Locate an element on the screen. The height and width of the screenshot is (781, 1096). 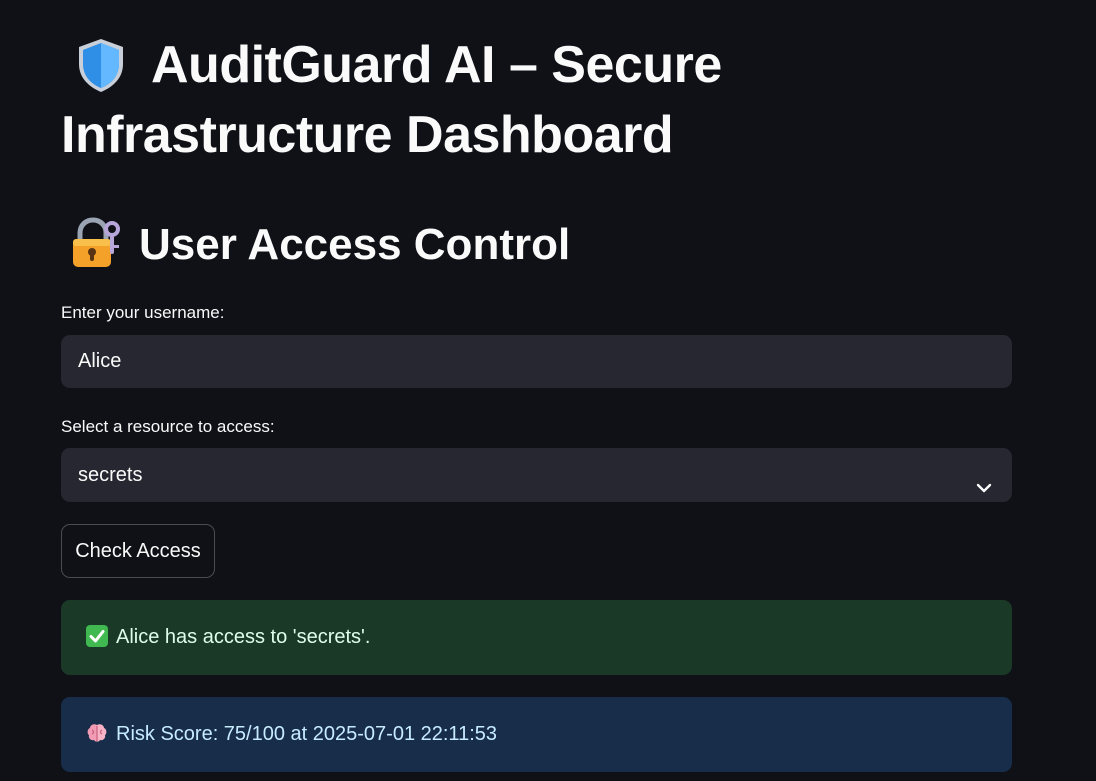
lock-with-key-icon is located at coordinates (95, 243).